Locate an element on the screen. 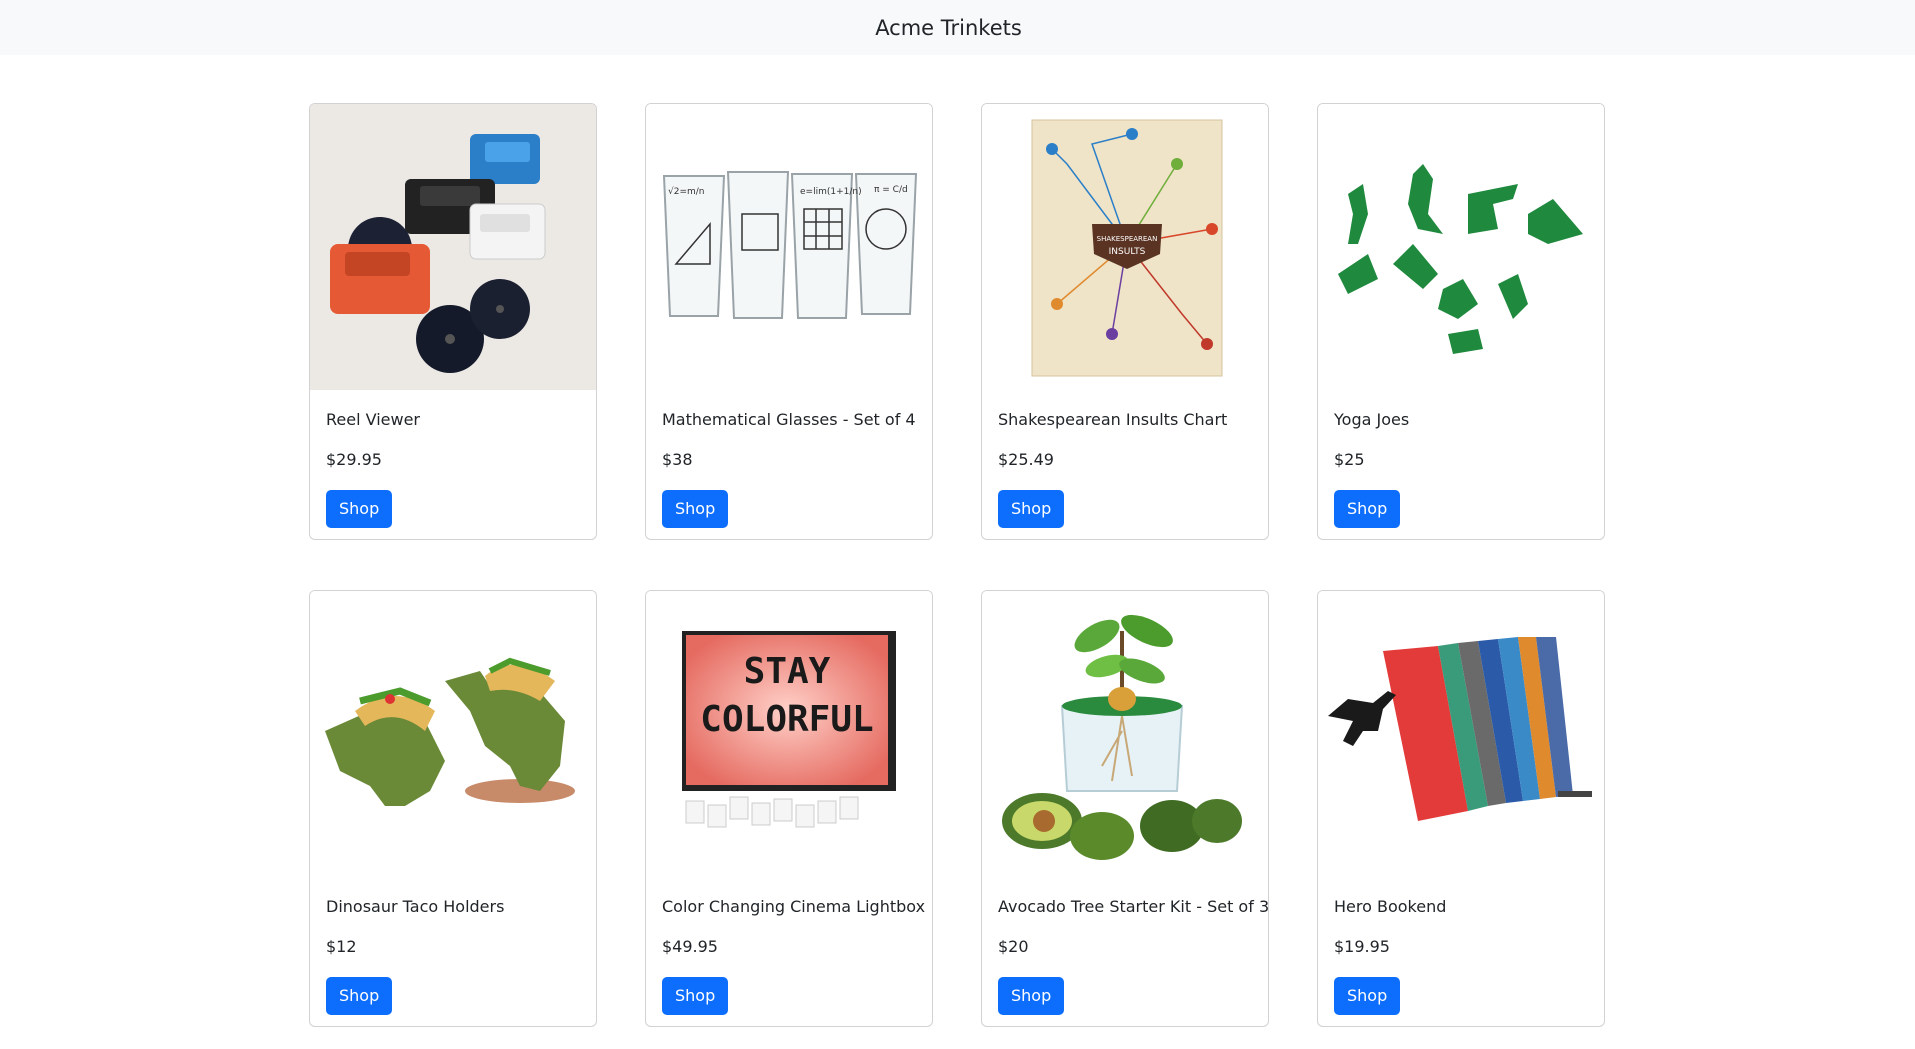 The image size is (1915, 1049). product-price: $49.95 is located at coordinates (690, 946).